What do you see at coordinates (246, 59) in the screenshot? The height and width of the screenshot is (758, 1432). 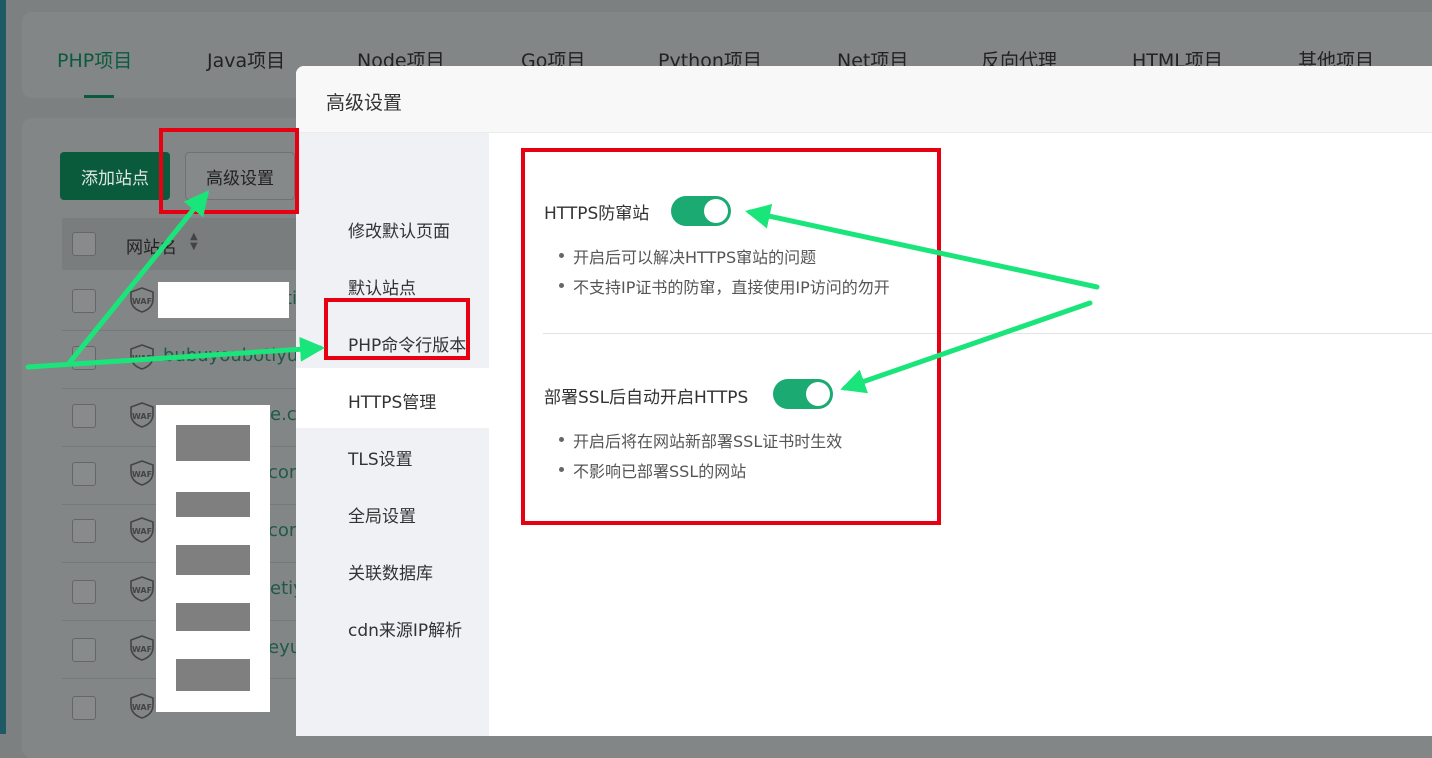 I see `tab-java: Java项目` at bounding box center [246, 59].